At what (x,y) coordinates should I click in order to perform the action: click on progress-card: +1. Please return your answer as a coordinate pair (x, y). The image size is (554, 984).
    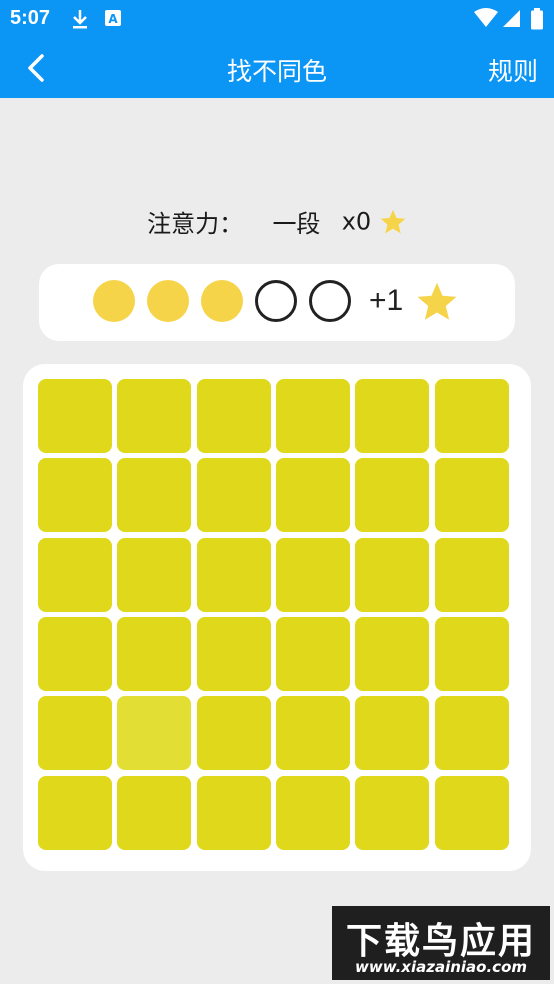
    Looking at the image, I should click on (277, 302).